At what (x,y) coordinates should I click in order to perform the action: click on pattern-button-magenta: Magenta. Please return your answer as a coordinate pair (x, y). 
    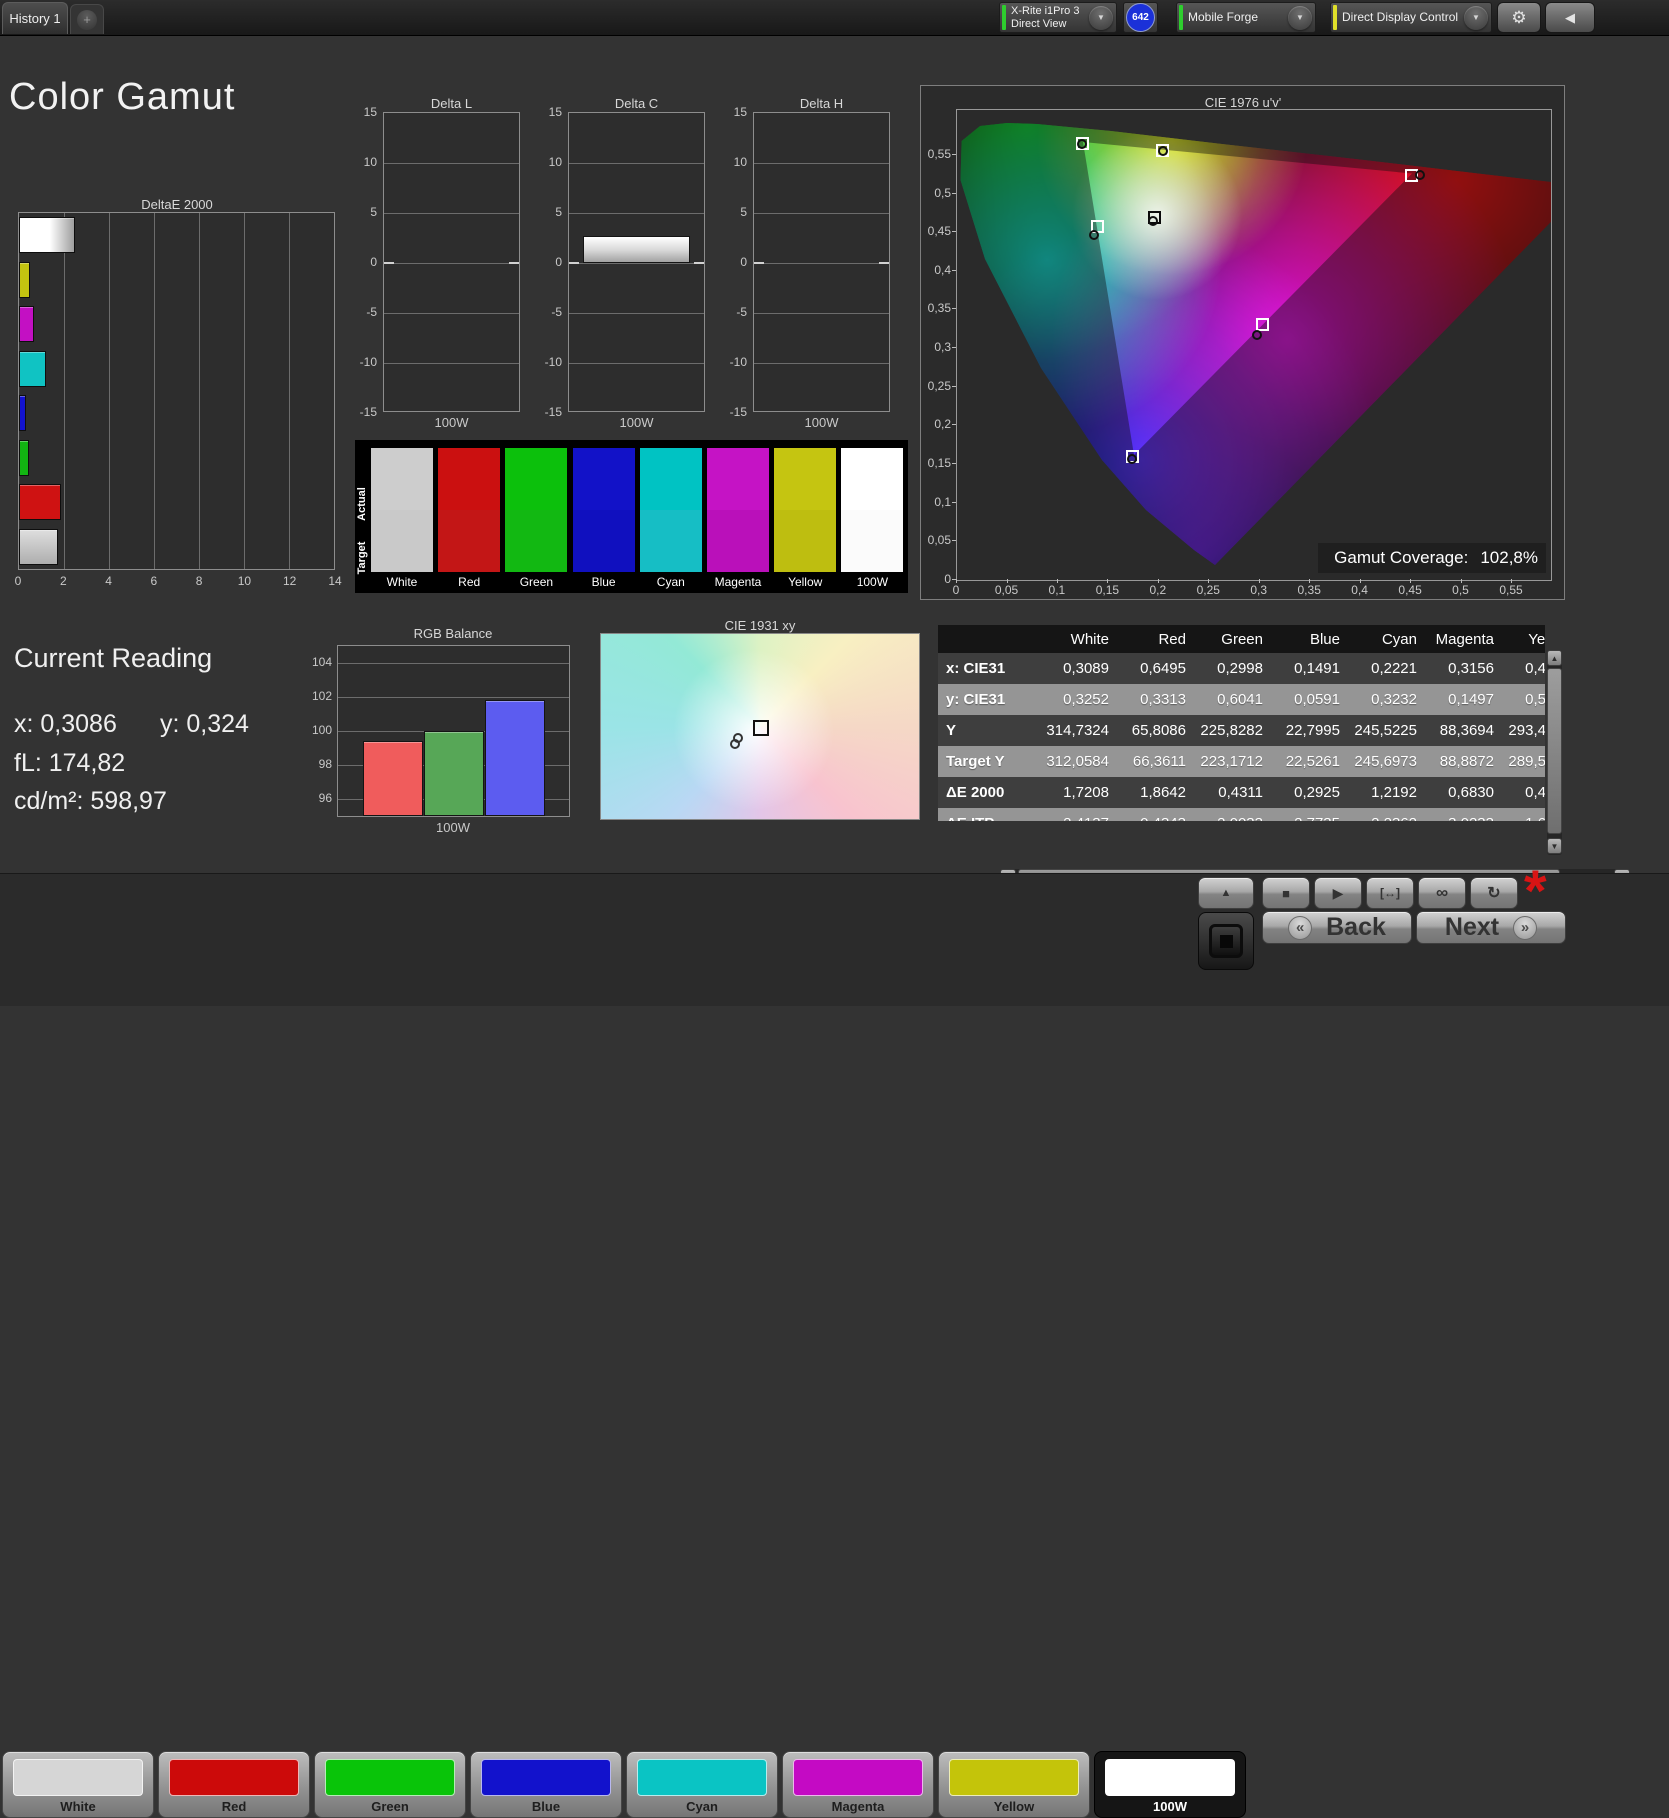
    Looking at the image, I should click on (858, 1784).